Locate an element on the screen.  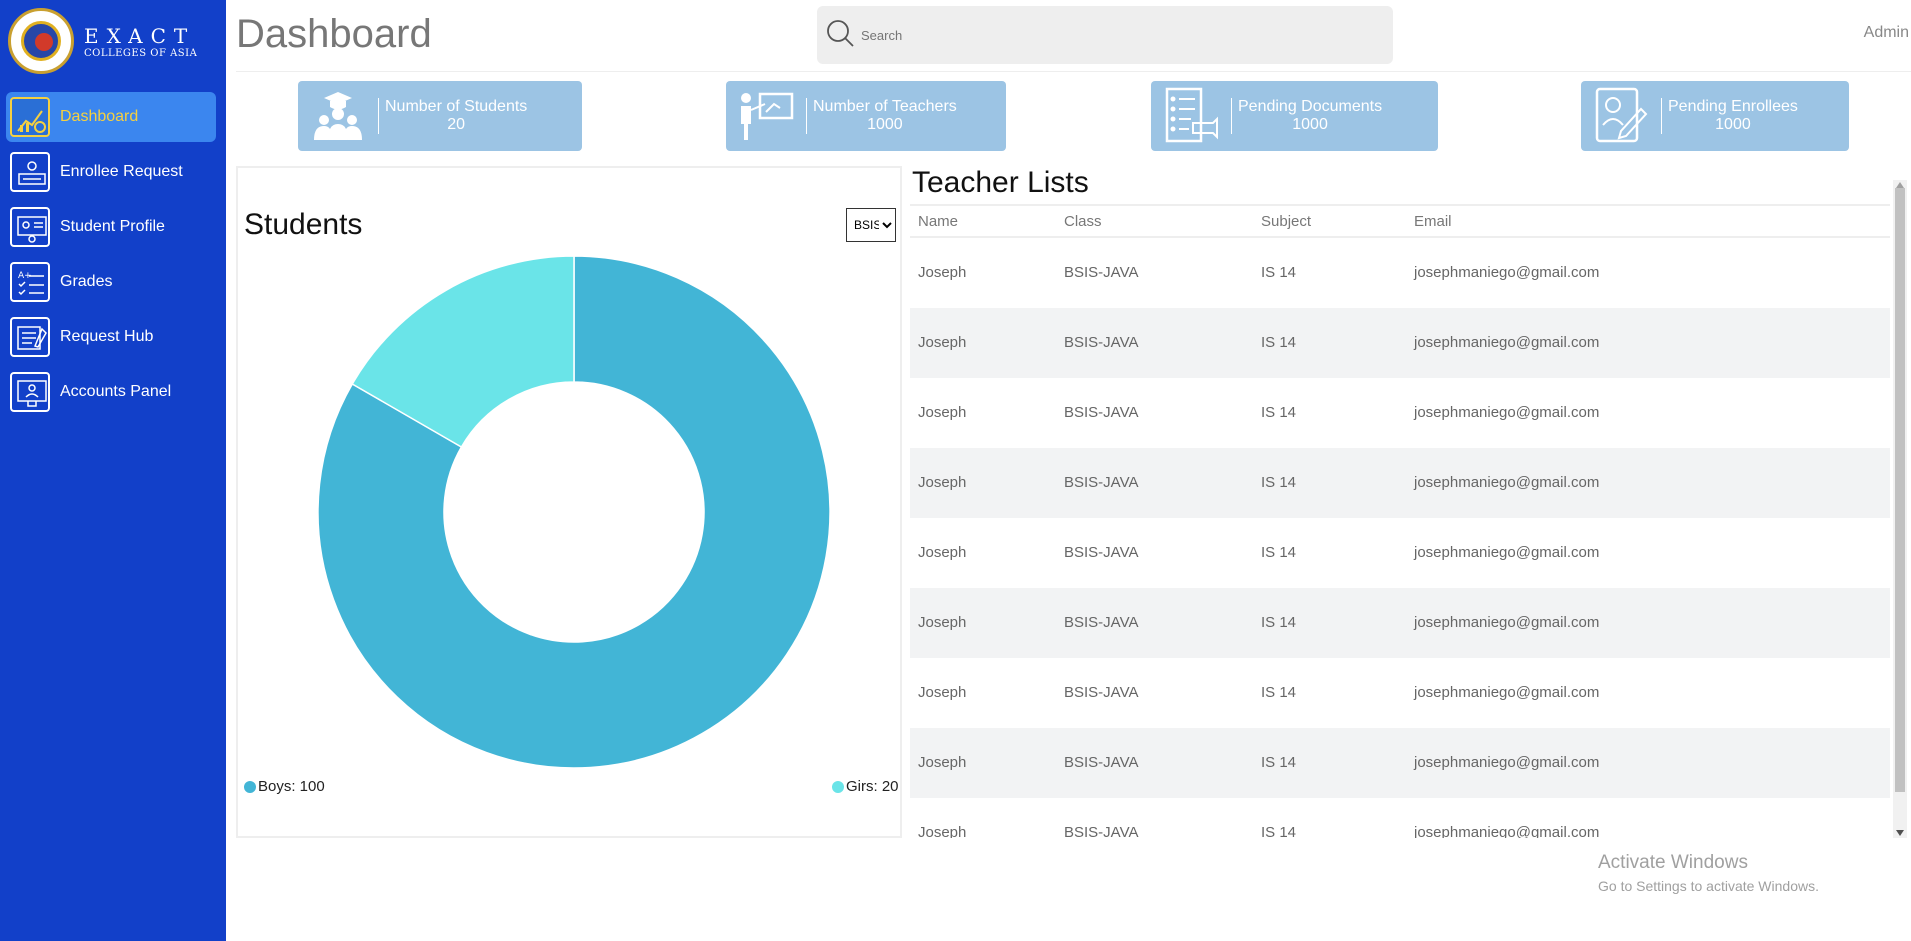
dashboard-chart-icon is located at coordinates (30, 117).